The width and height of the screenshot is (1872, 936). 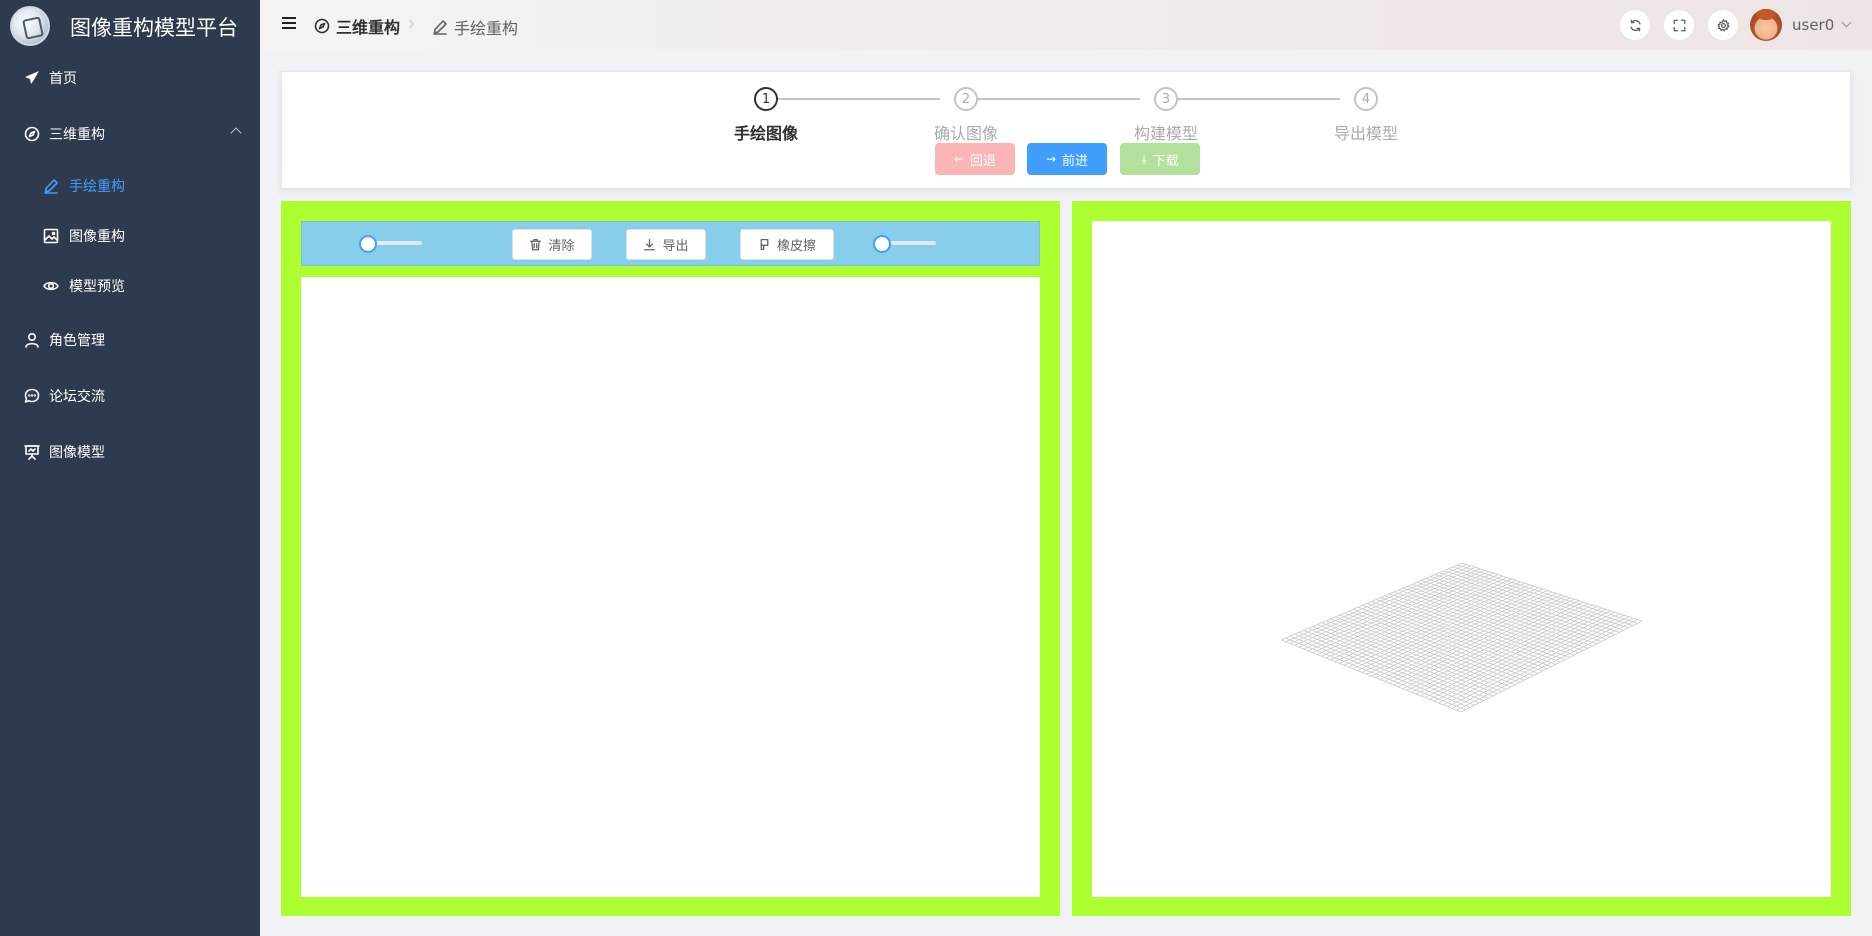 What do you see at coordinates (1066, 25) in the screenshot?
I see `top-header: 三维重构 手绘重构 user0` at bounding box center [1066, 25].